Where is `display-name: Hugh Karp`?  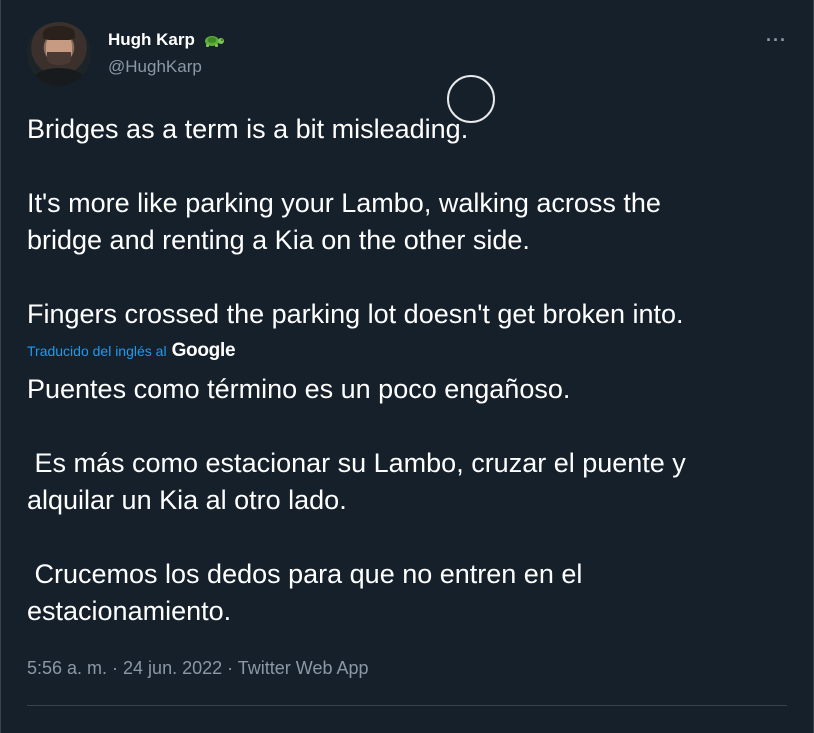 display-name: Hugh Karp is located at coordinates (151, 40).